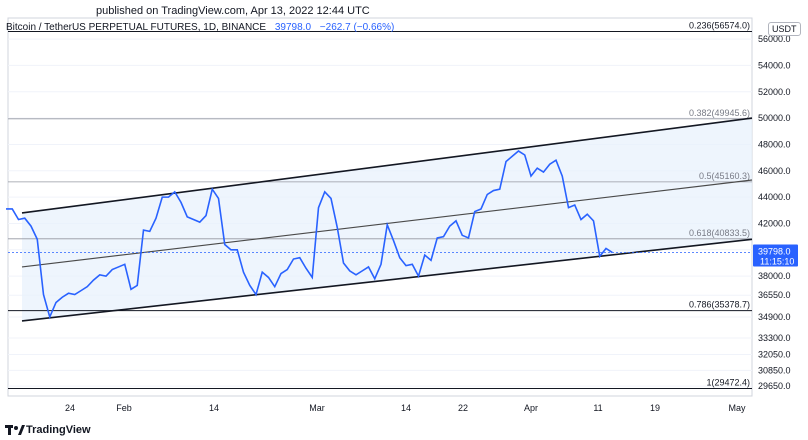 This screenshot has width=808, height=440. What do you see at coordinates (774, 317) in the screenshot?
I see `y-tick-label: 34900.0` at bounding box center [774, 317].